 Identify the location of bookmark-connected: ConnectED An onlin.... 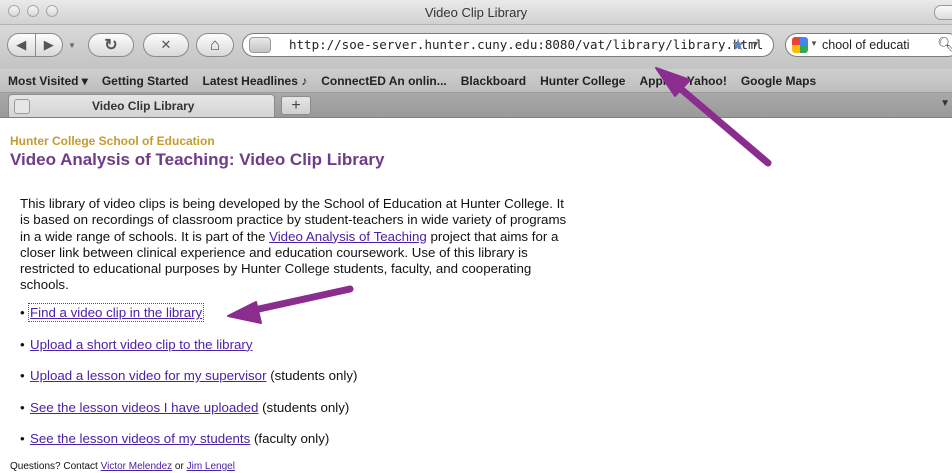
(384, 81).